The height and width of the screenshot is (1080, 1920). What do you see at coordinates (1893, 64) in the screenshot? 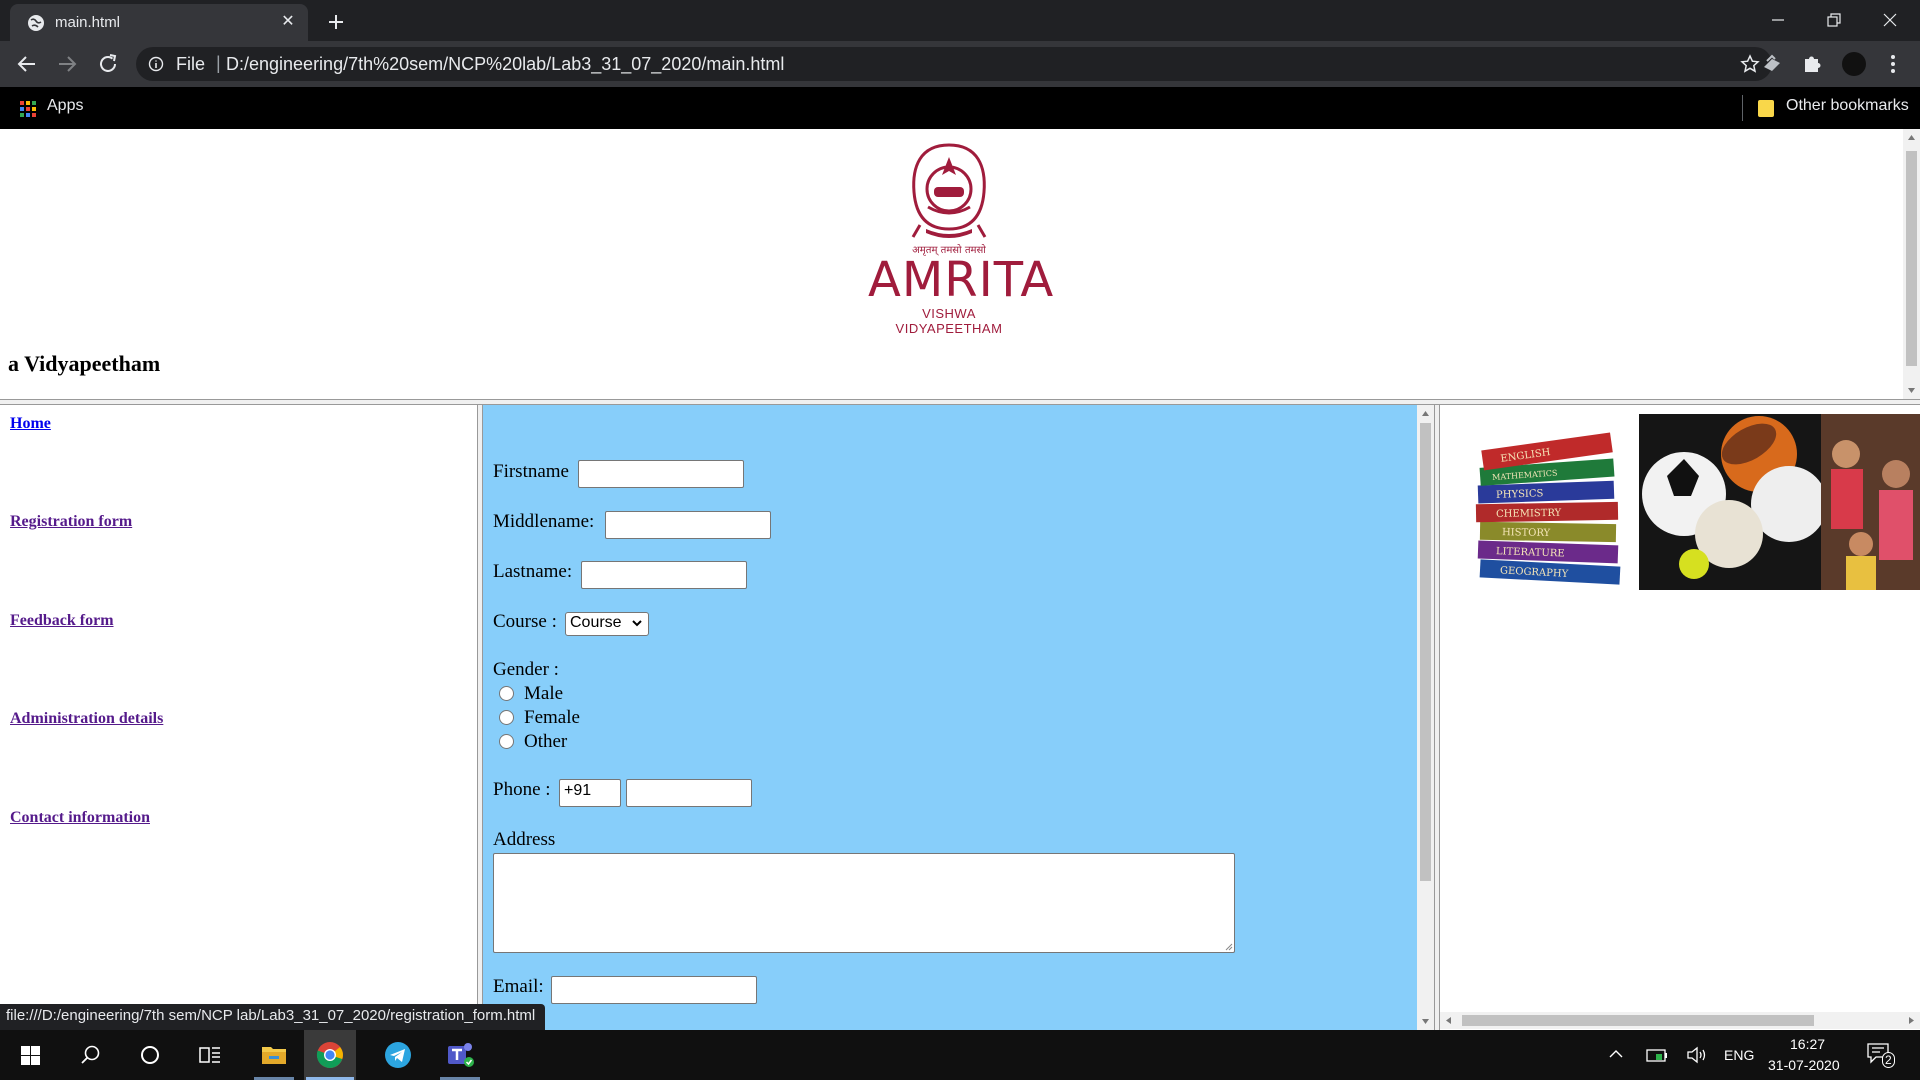
I see `menu-icon` at bounding box center [1893, 64].